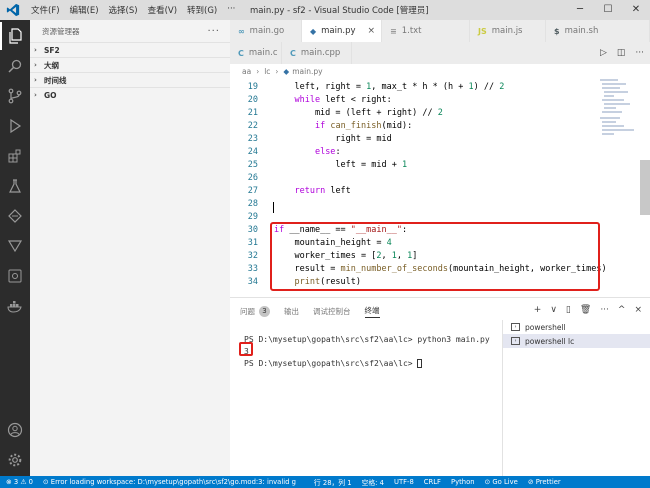 Image resolution: width=650 pixels, height=488 pixels. Describe the element at coordinates (15, 156) in the screenshot. I see `extensions-icon` at that location.